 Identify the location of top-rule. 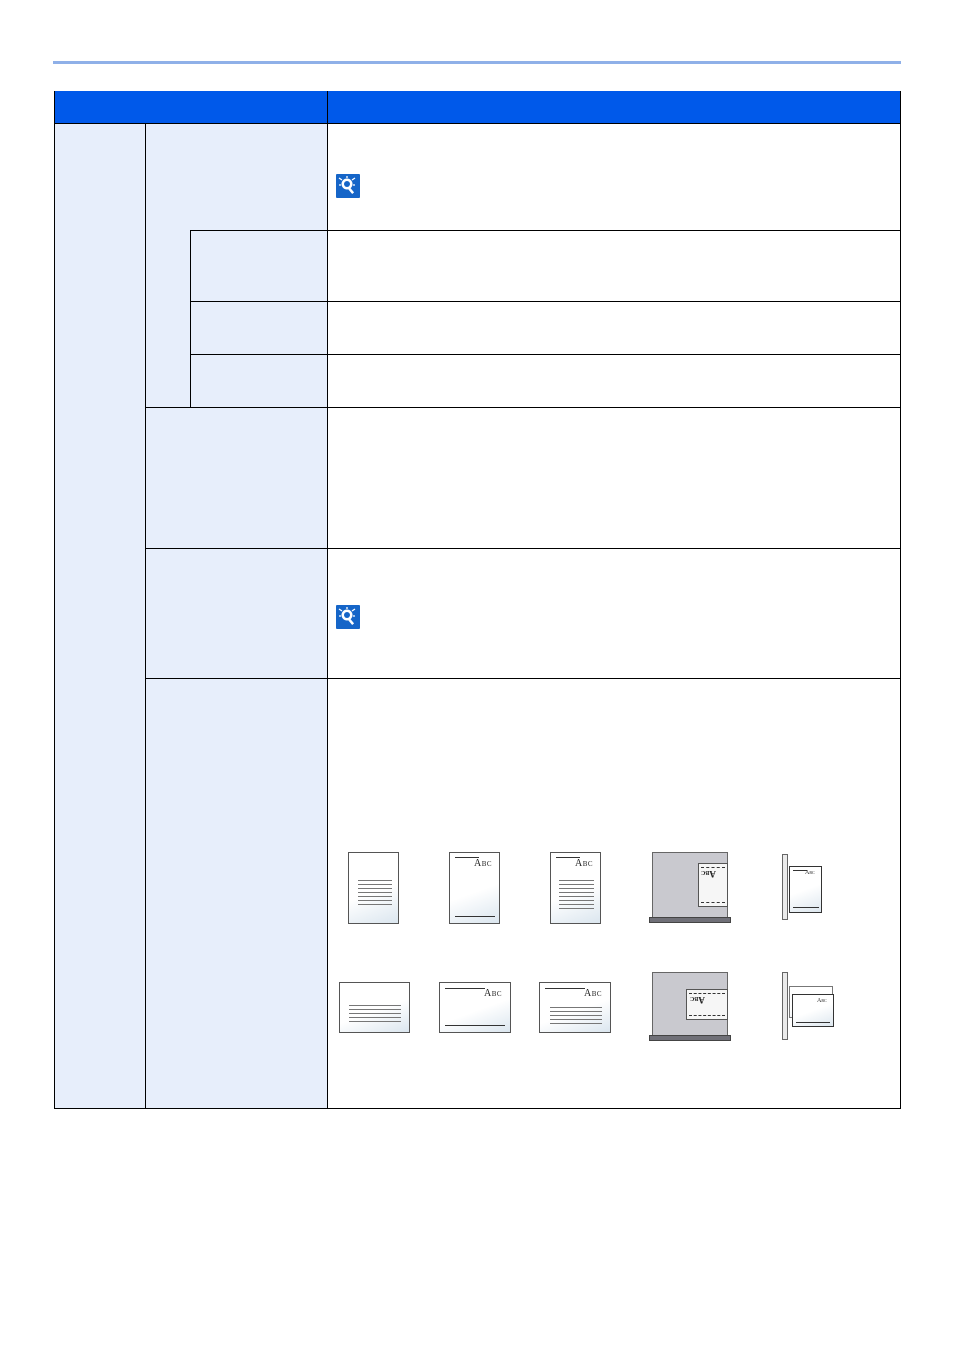
(477, 62).